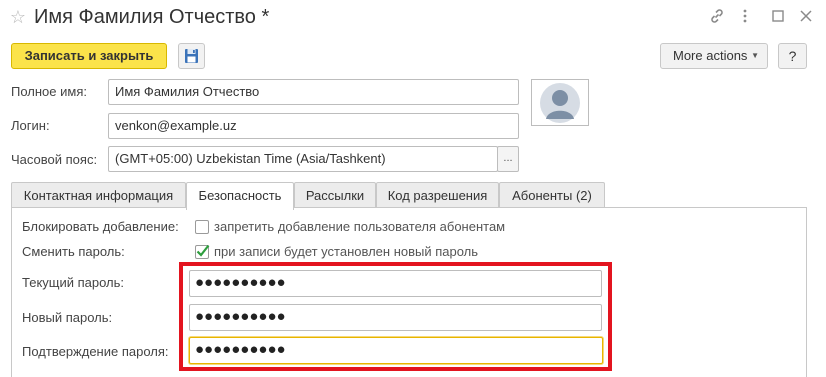 The width and height of the screenshot is (826, 377). What do you see at coordinates (745, 17) in the screenshot?
I see `more-options-icon` at bounding box center [745, 17].